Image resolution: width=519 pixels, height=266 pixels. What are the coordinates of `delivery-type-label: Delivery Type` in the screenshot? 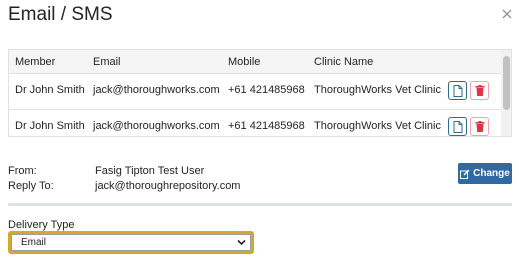 It's located at (41, 225).